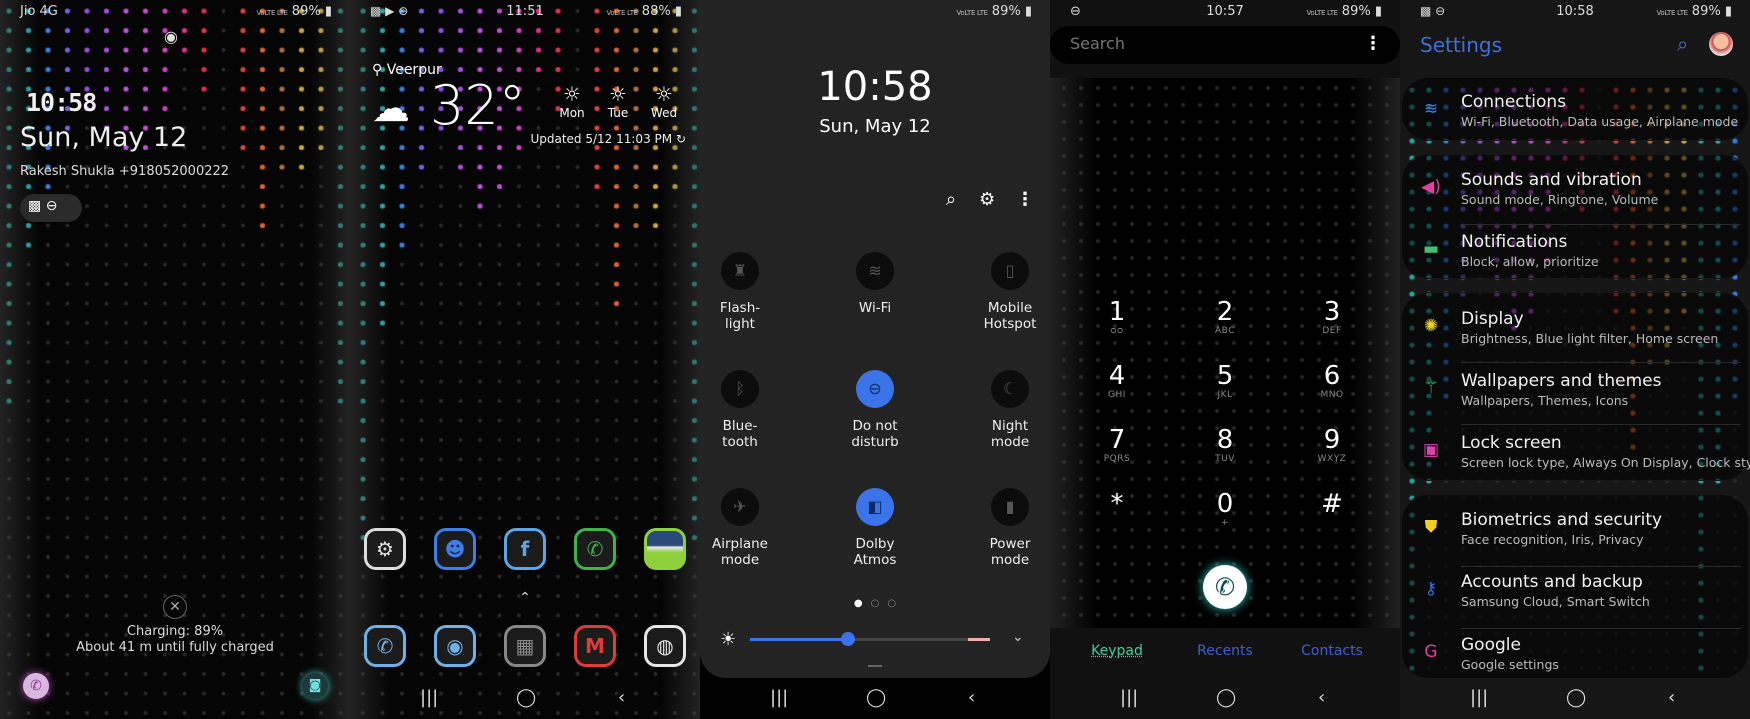 This screenshot has width=1750, height=719. I want to click on app-icon-camera: ◉, so click(455, 646).